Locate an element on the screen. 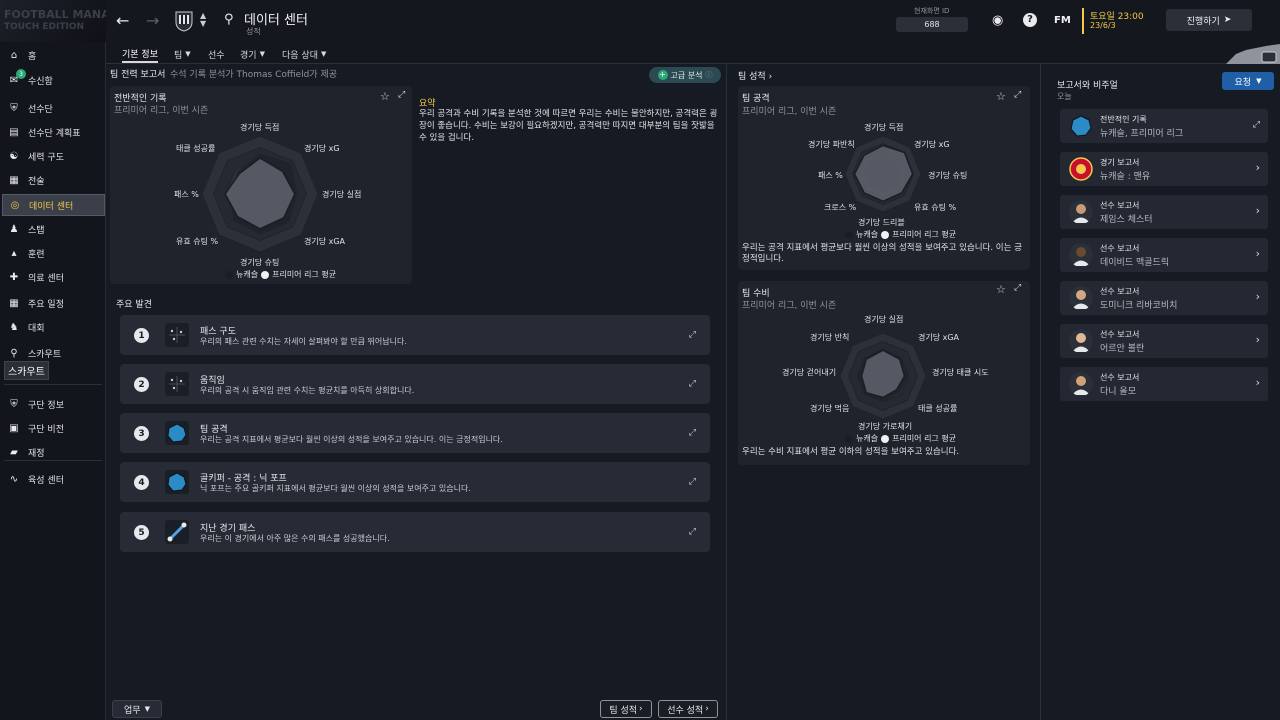 This screenshot has height=720, width=1280. back-arrow-icon: ← is located at coordinates (122, 20).